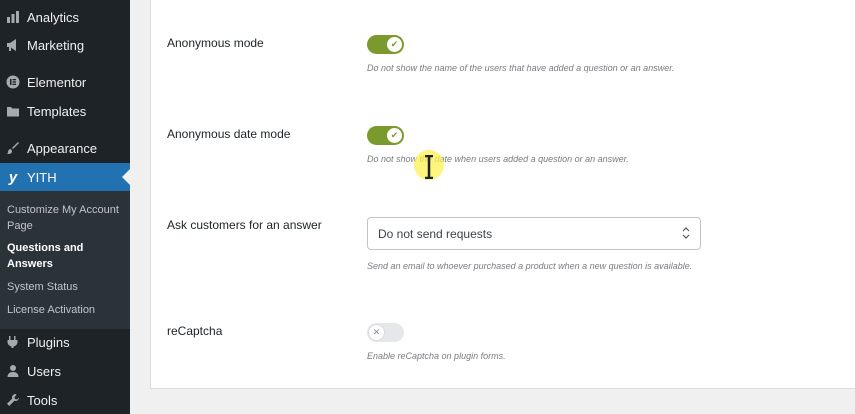  Describe the element at coordinates (13, 82) in the screenshot. I see `elementor-icon` at that location.